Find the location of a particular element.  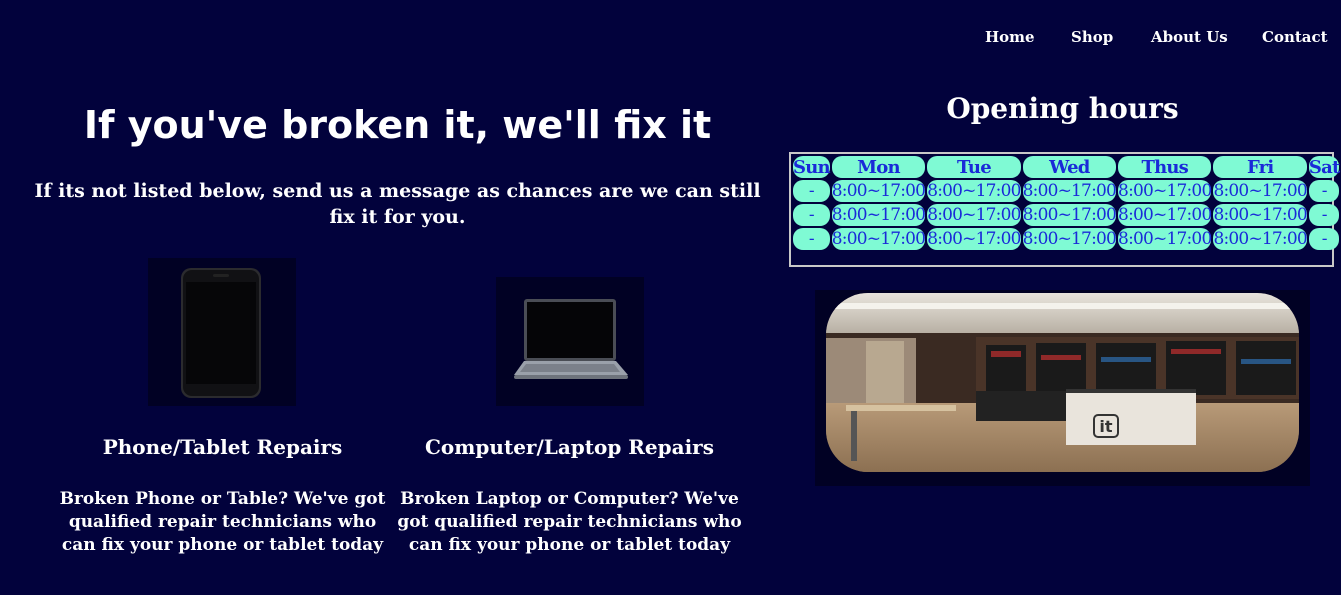

table-header-row: Sun Mon Tue Wed Thus Fri Sat is located at coordinates (1066, 167).